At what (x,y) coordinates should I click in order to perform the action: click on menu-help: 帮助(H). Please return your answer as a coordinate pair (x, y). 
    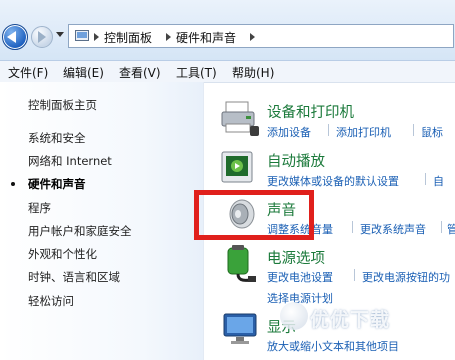
    Looking at the image, I should click on (253, 72).